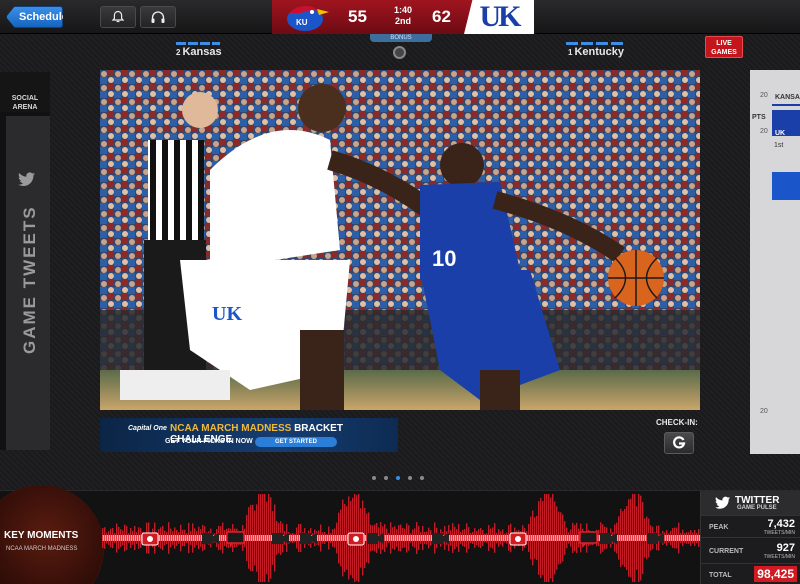 The height and width of the screenshot is (584, 800). I want to click on current-unit: TWEETS/MIN, so click(779, 557).